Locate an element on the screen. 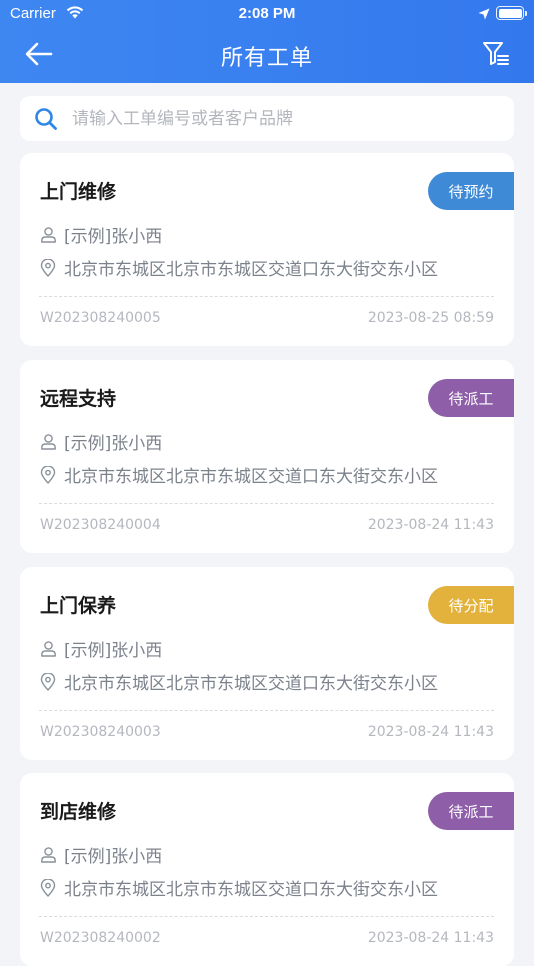 The image size is (534, 966). order-title: 远程支持 is located at coordinates (78, 399).